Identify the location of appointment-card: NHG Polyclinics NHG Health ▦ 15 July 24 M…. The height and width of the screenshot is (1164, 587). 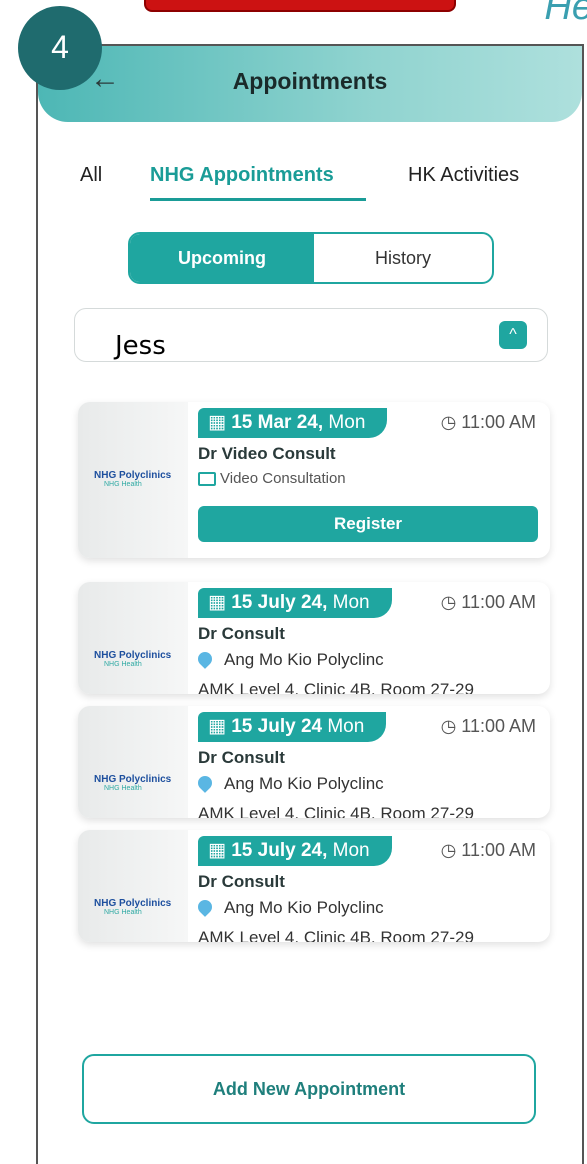
(314, 762).